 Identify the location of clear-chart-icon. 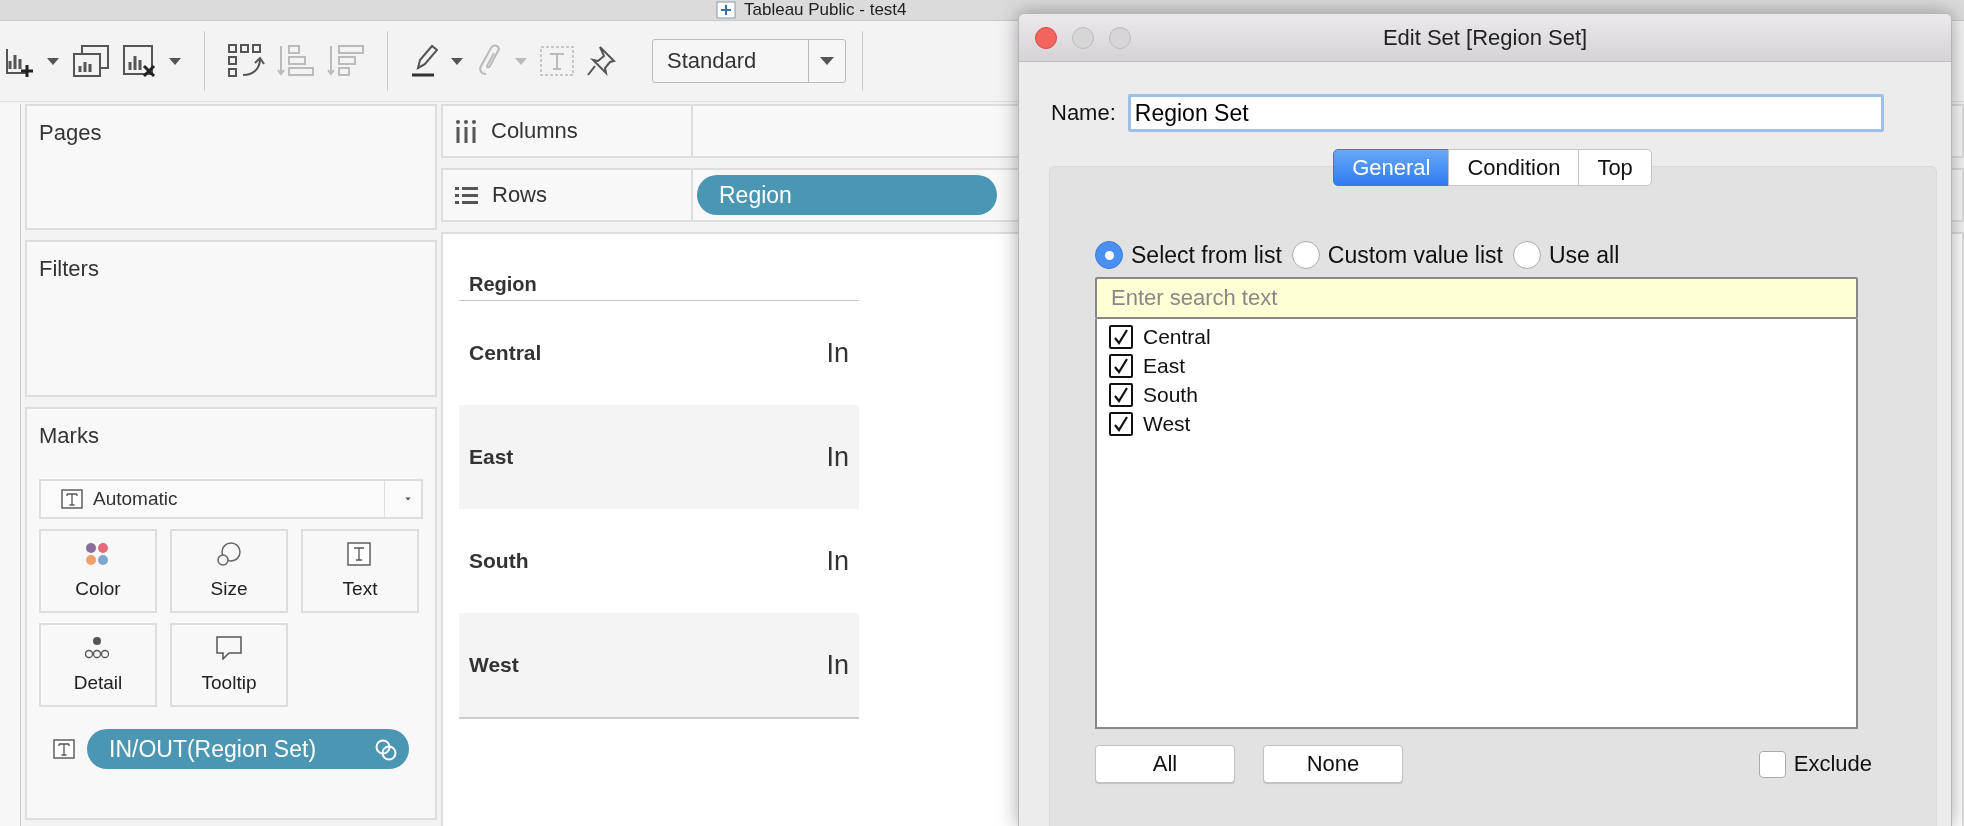
(139, 61).